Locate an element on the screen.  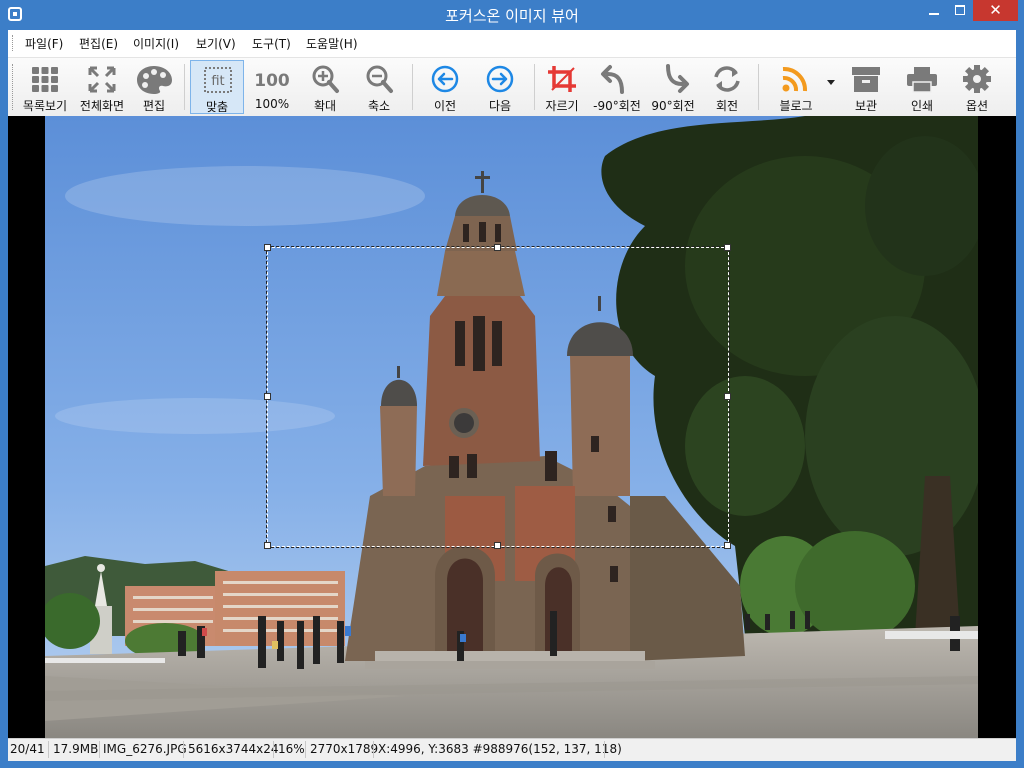
archive-button: 보관 is located at coordinates (866, 87).